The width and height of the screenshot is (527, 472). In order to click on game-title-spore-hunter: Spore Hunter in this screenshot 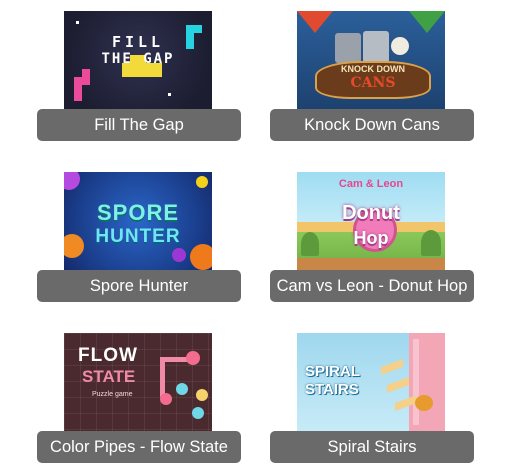, I will do `click(139, 286)`.